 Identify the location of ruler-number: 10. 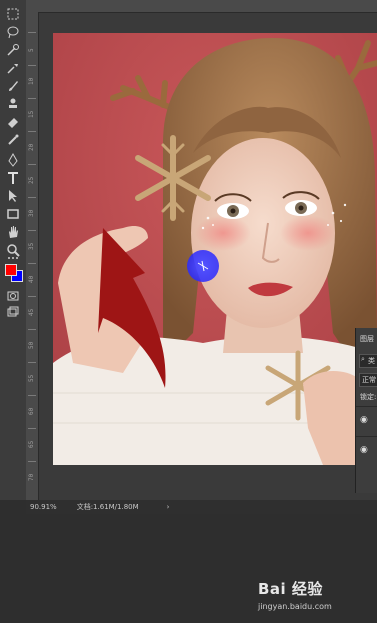
(31, 81).